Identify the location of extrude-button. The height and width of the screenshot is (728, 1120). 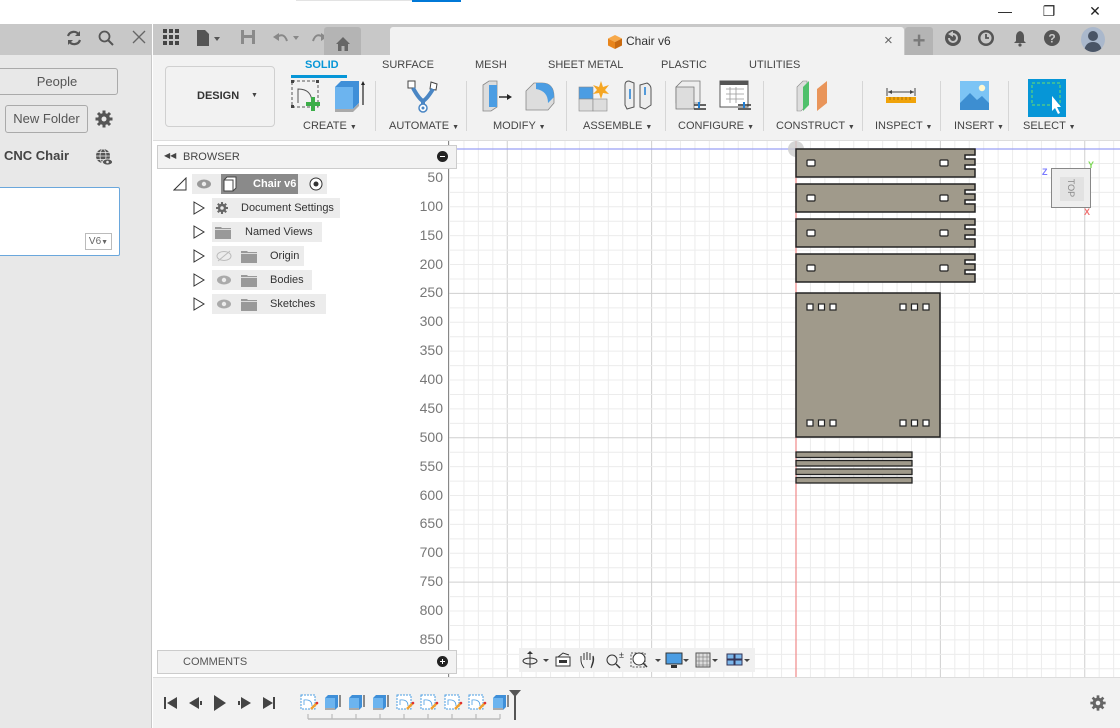
(349, 96).